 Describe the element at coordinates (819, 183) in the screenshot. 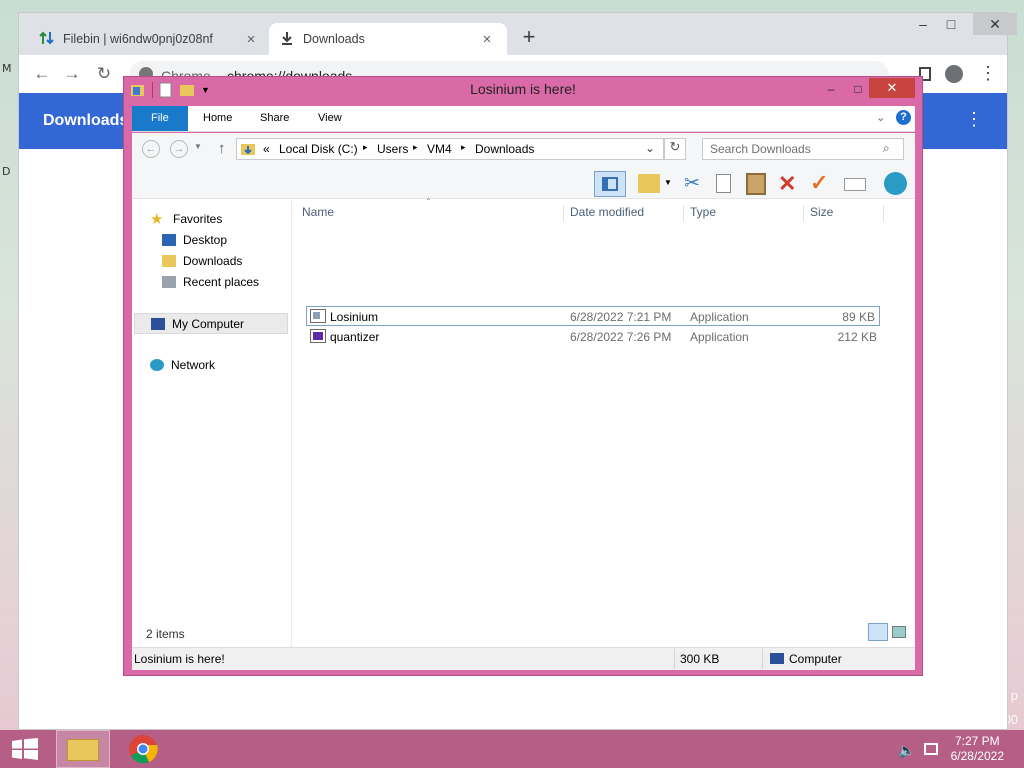

I see `properties-check-icon: ✓` at that location.